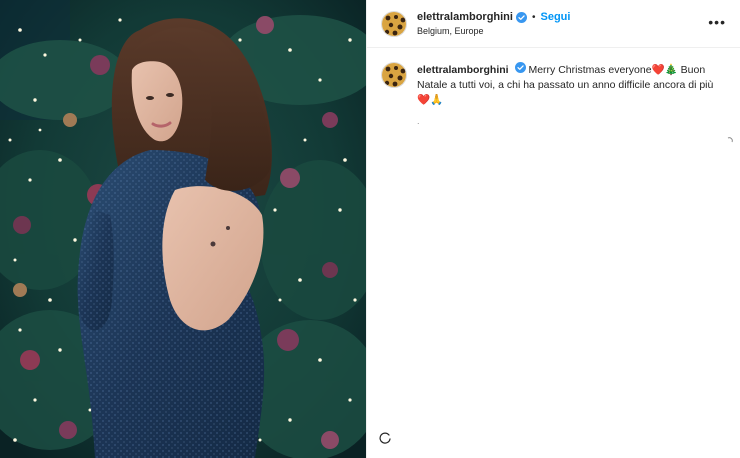 This screenshot has height=458, width=740. I want to click on header-top-row: elettralamborghini • Segui, so click(493, 17).